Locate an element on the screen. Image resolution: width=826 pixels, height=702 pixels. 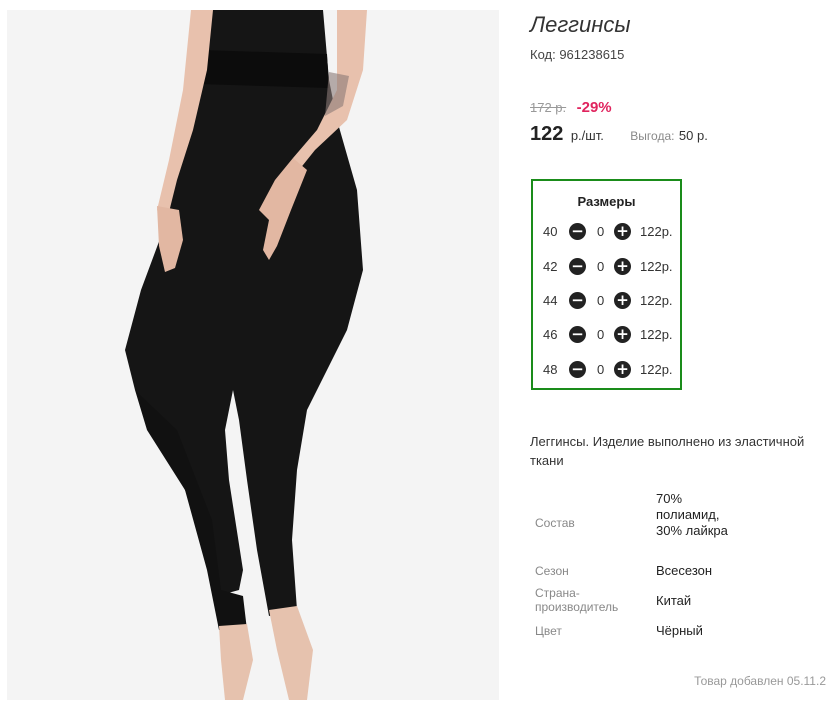
savings-value: 50 р. is located at coordinates (693, 135).